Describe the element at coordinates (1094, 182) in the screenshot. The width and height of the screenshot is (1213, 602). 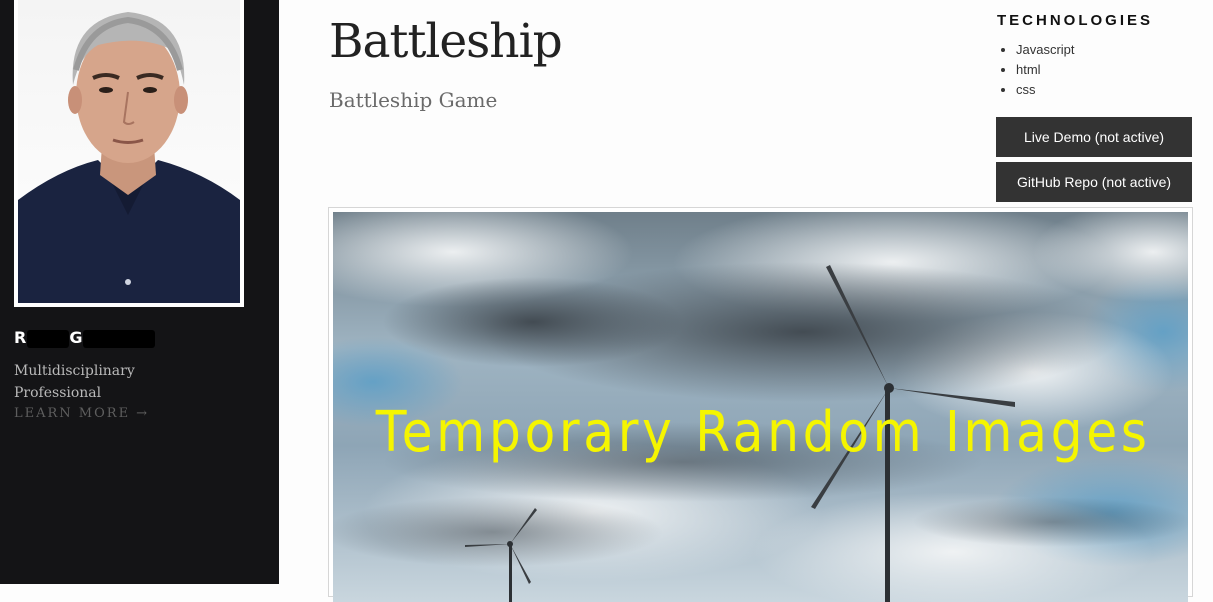
I see `github-repo-button: GitHub Repo (not active)` at that location.